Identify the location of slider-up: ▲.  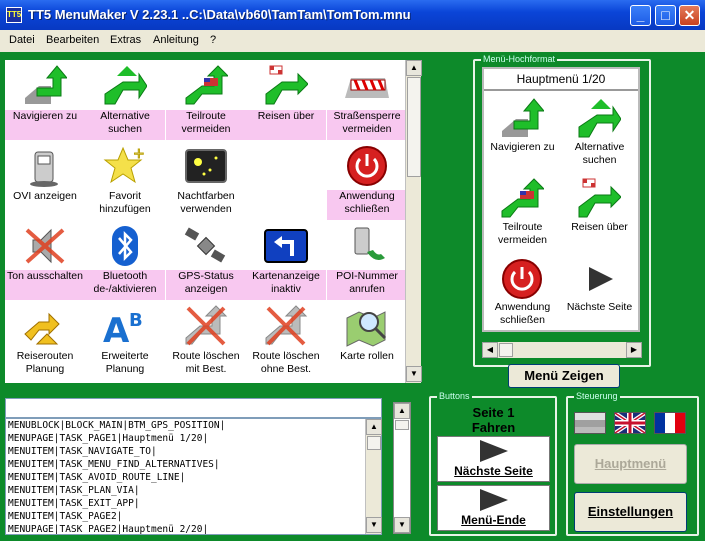
(402, 411).